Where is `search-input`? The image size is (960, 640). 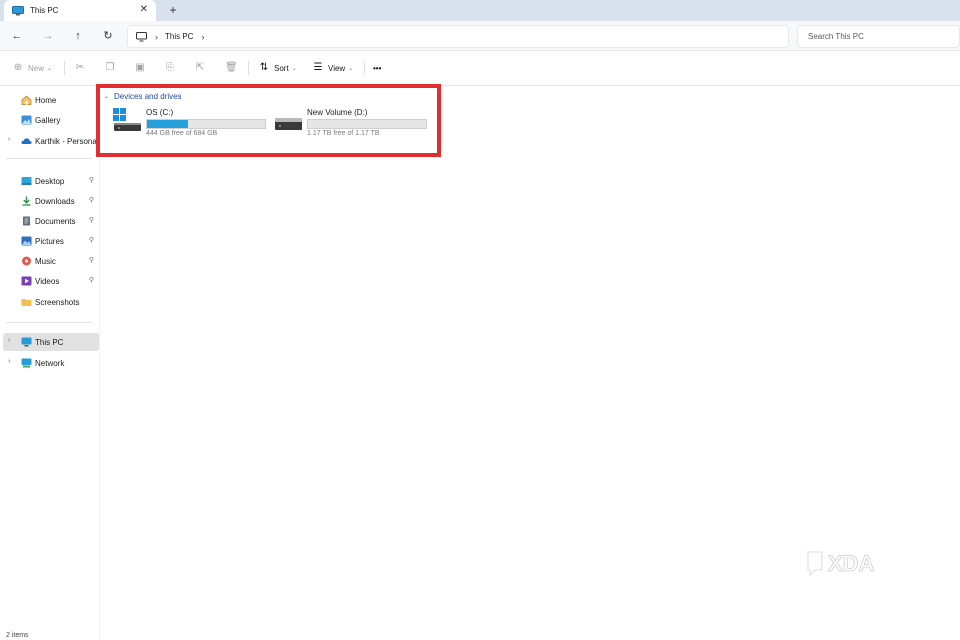
search-input is located at coordinates (878, 36).